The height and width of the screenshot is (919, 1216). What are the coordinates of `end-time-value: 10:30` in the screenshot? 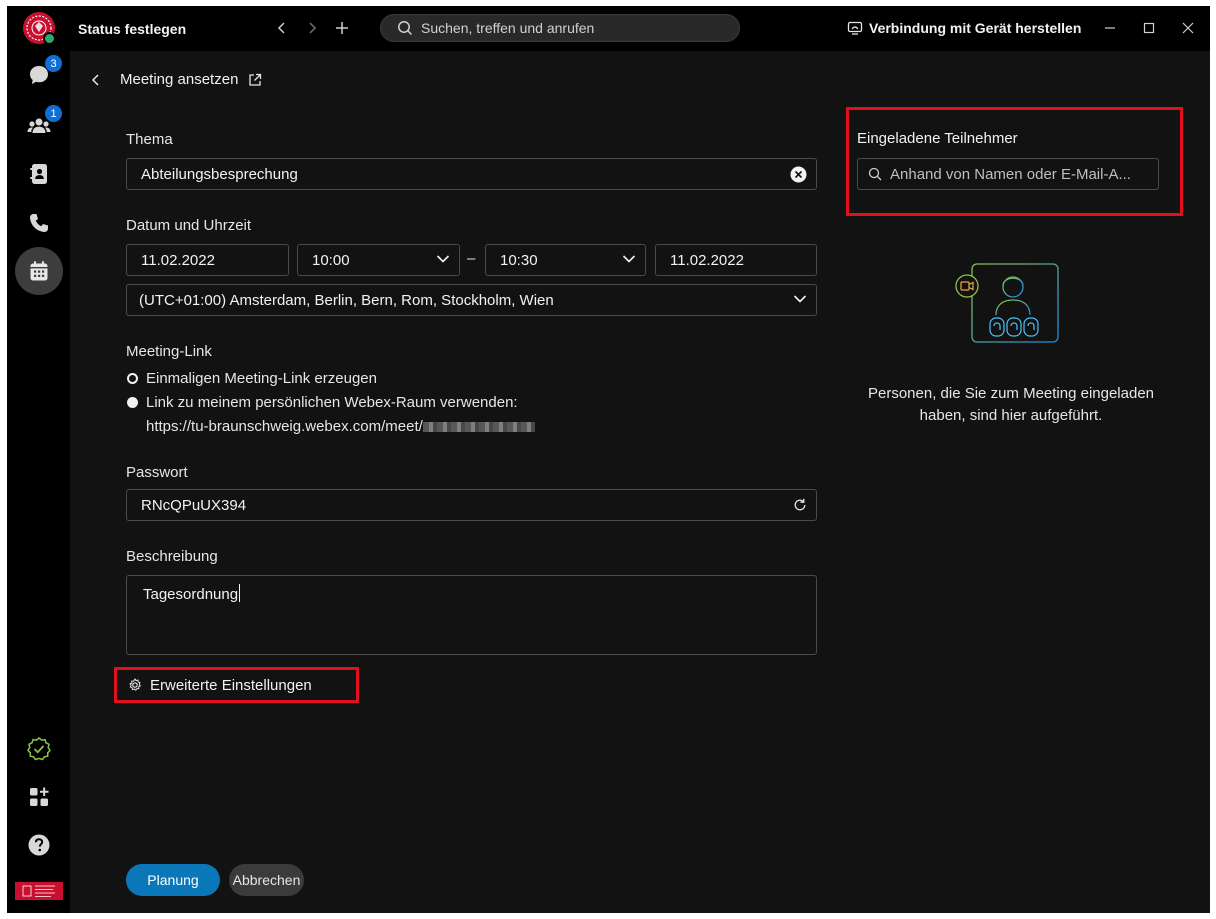 It's located at (519, 260).